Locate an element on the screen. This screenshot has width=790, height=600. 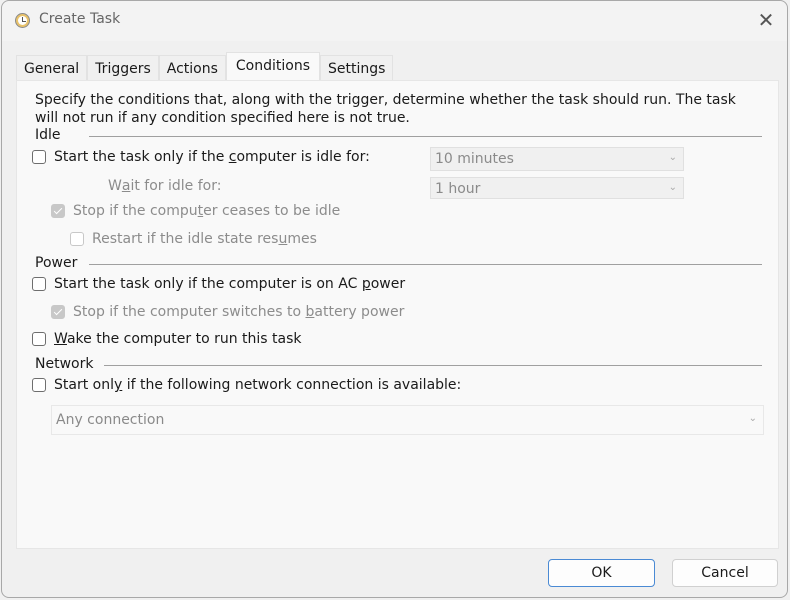
idle-divider is located at coordinates (425, 136).